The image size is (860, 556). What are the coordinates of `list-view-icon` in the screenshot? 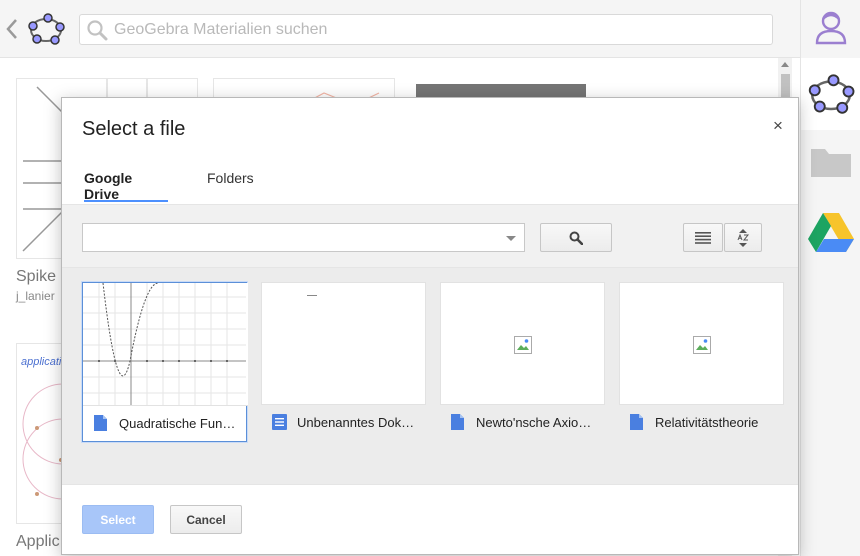 It's located at (703, 237).